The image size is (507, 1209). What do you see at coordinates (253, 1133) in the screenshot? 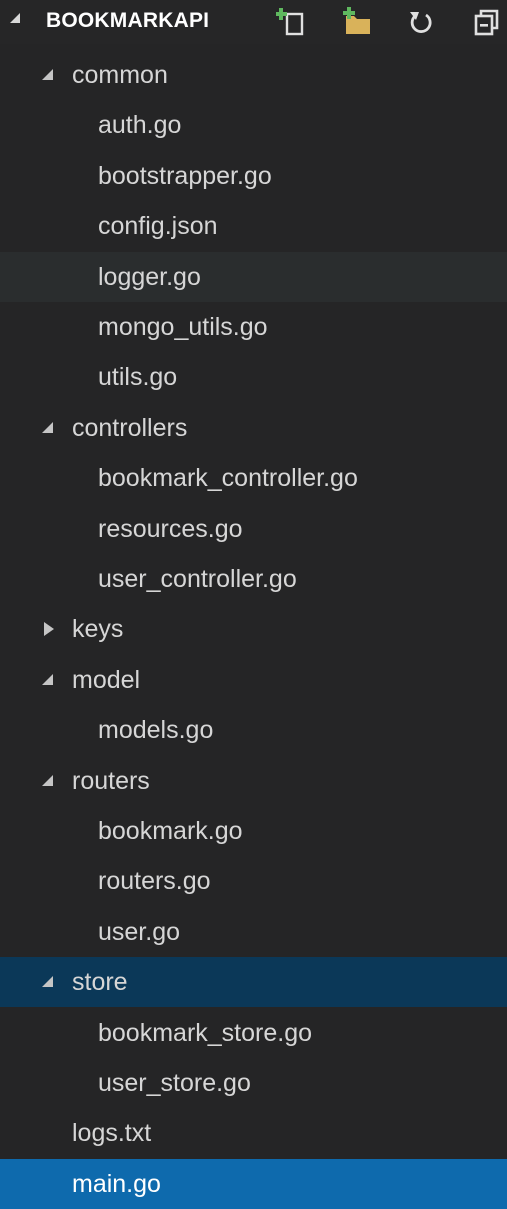
I see `file-item: logs.txt` at bounding box center [253, 1133].